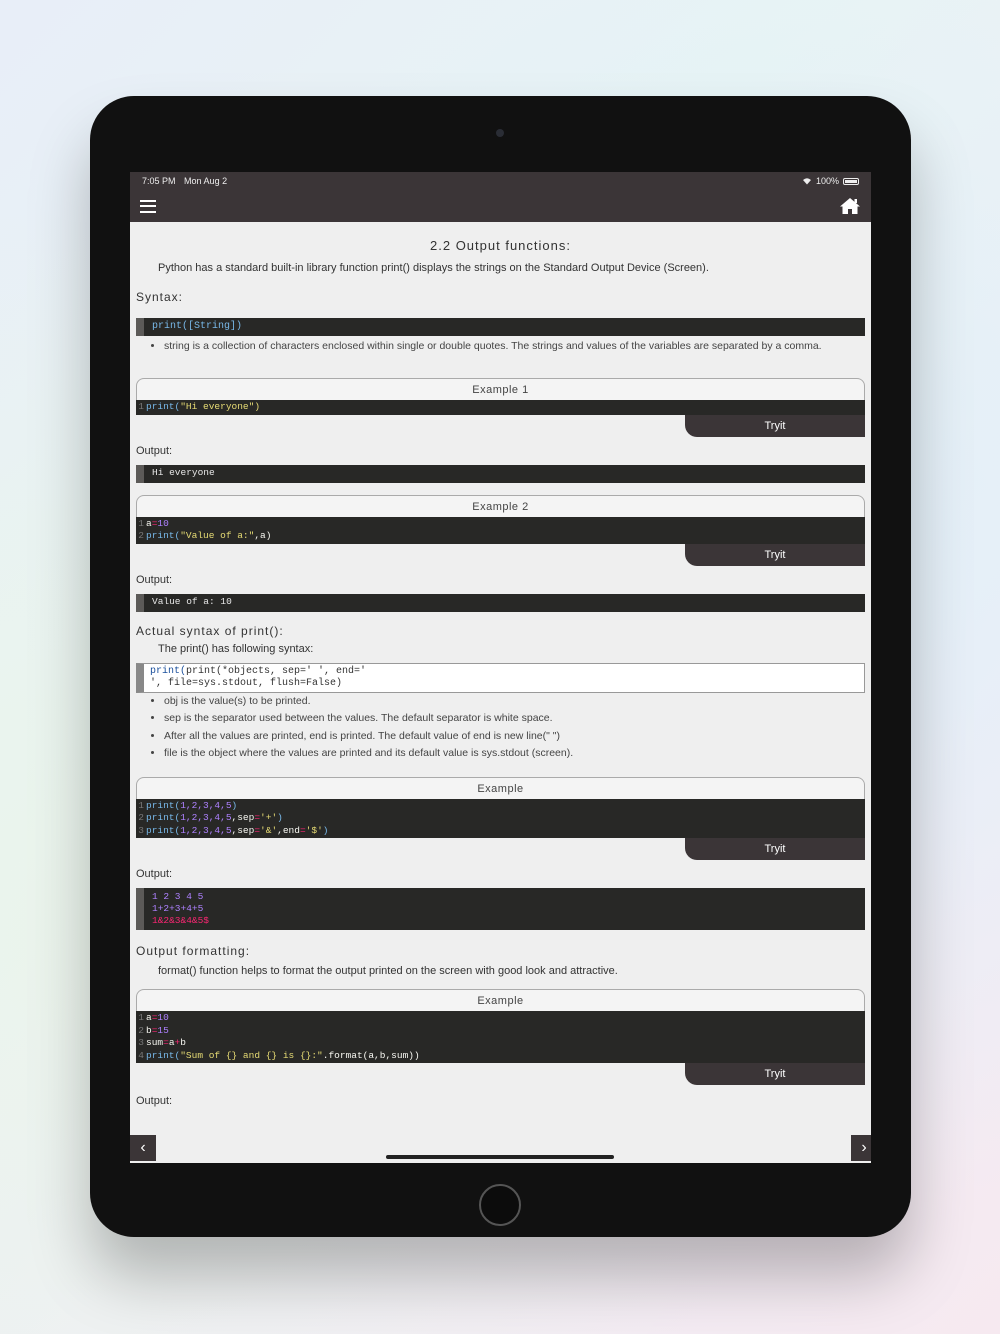 This screenshot has width=1000, height=1334. What do you see at coordinates (500, 327) in the screenshot?
I see `syntax-code: print([String])` at bounding box center [500, 327].